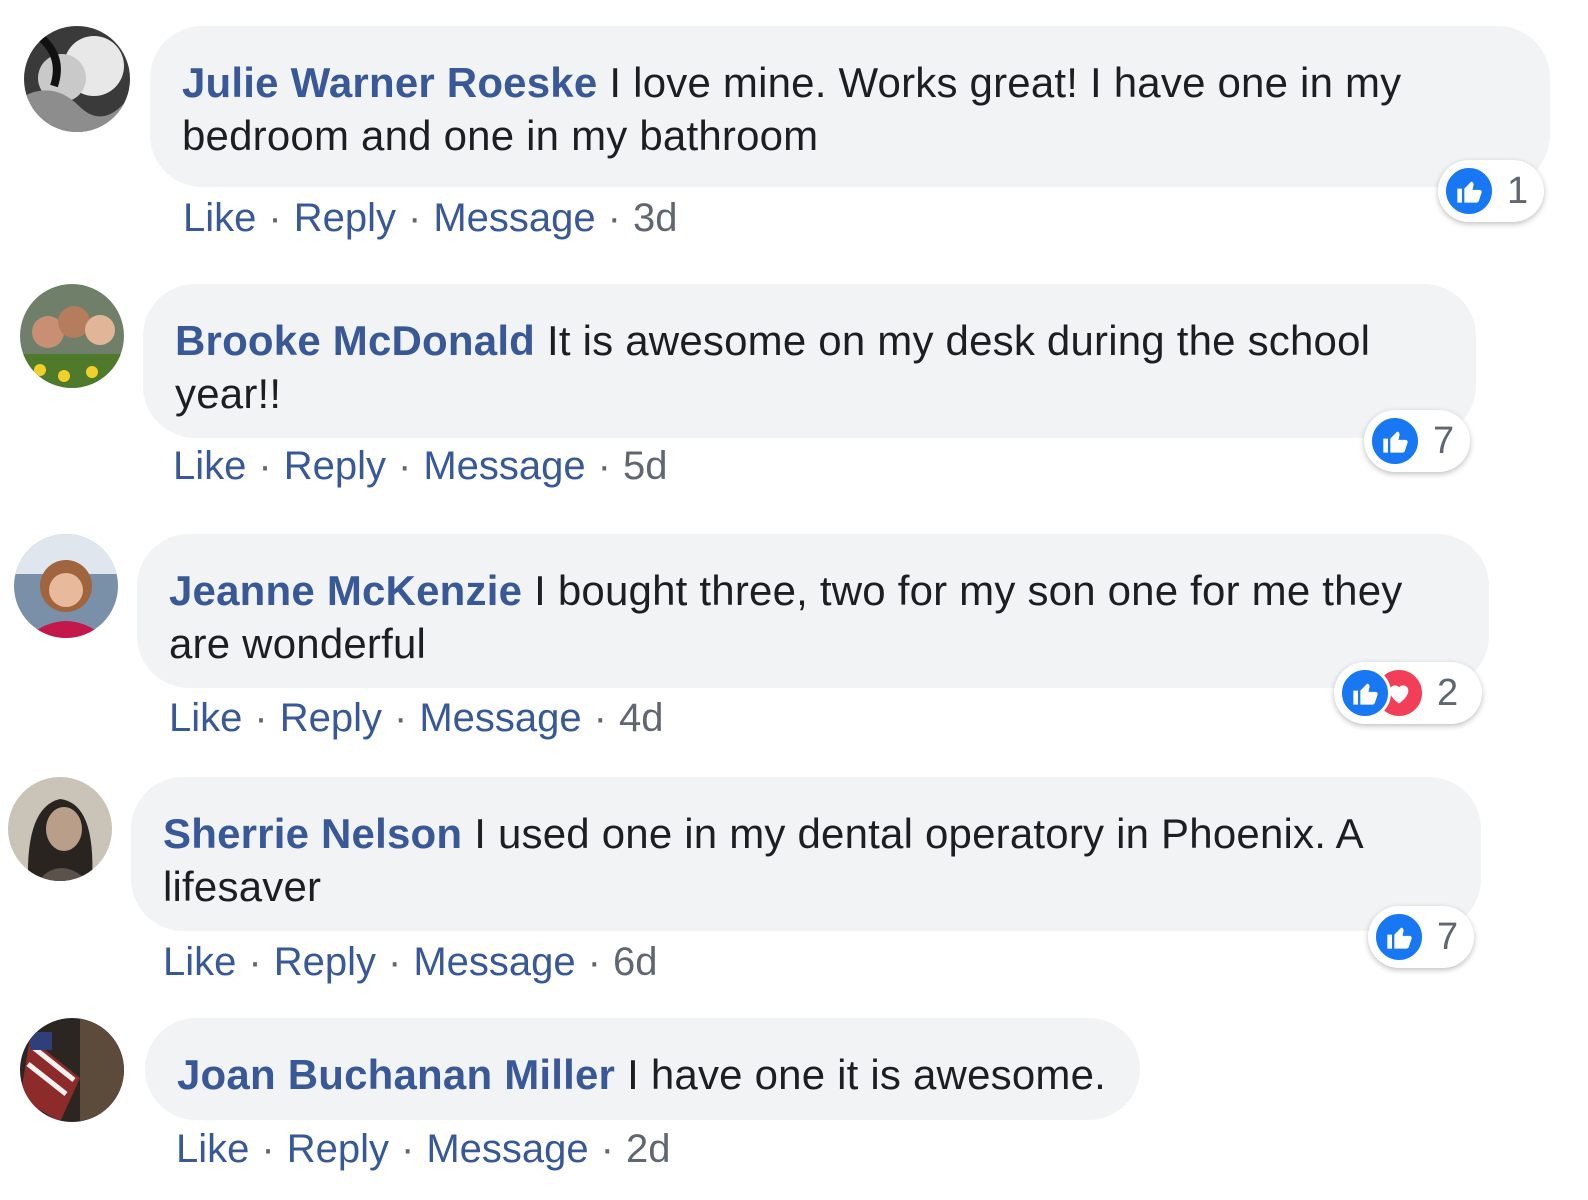 This screenshot has height=1200, width=1588. Describe the element at coordinates (312, 833) in the screenshot. I see `comment-author: Sherrie Nelson` at that location.